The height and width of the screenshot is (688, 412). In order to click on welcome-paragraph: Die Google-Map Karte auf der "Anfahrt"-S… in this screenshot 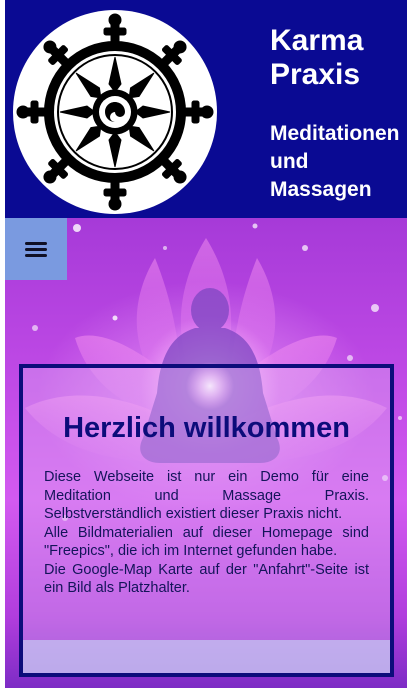, I will do `click(206, 579)`.